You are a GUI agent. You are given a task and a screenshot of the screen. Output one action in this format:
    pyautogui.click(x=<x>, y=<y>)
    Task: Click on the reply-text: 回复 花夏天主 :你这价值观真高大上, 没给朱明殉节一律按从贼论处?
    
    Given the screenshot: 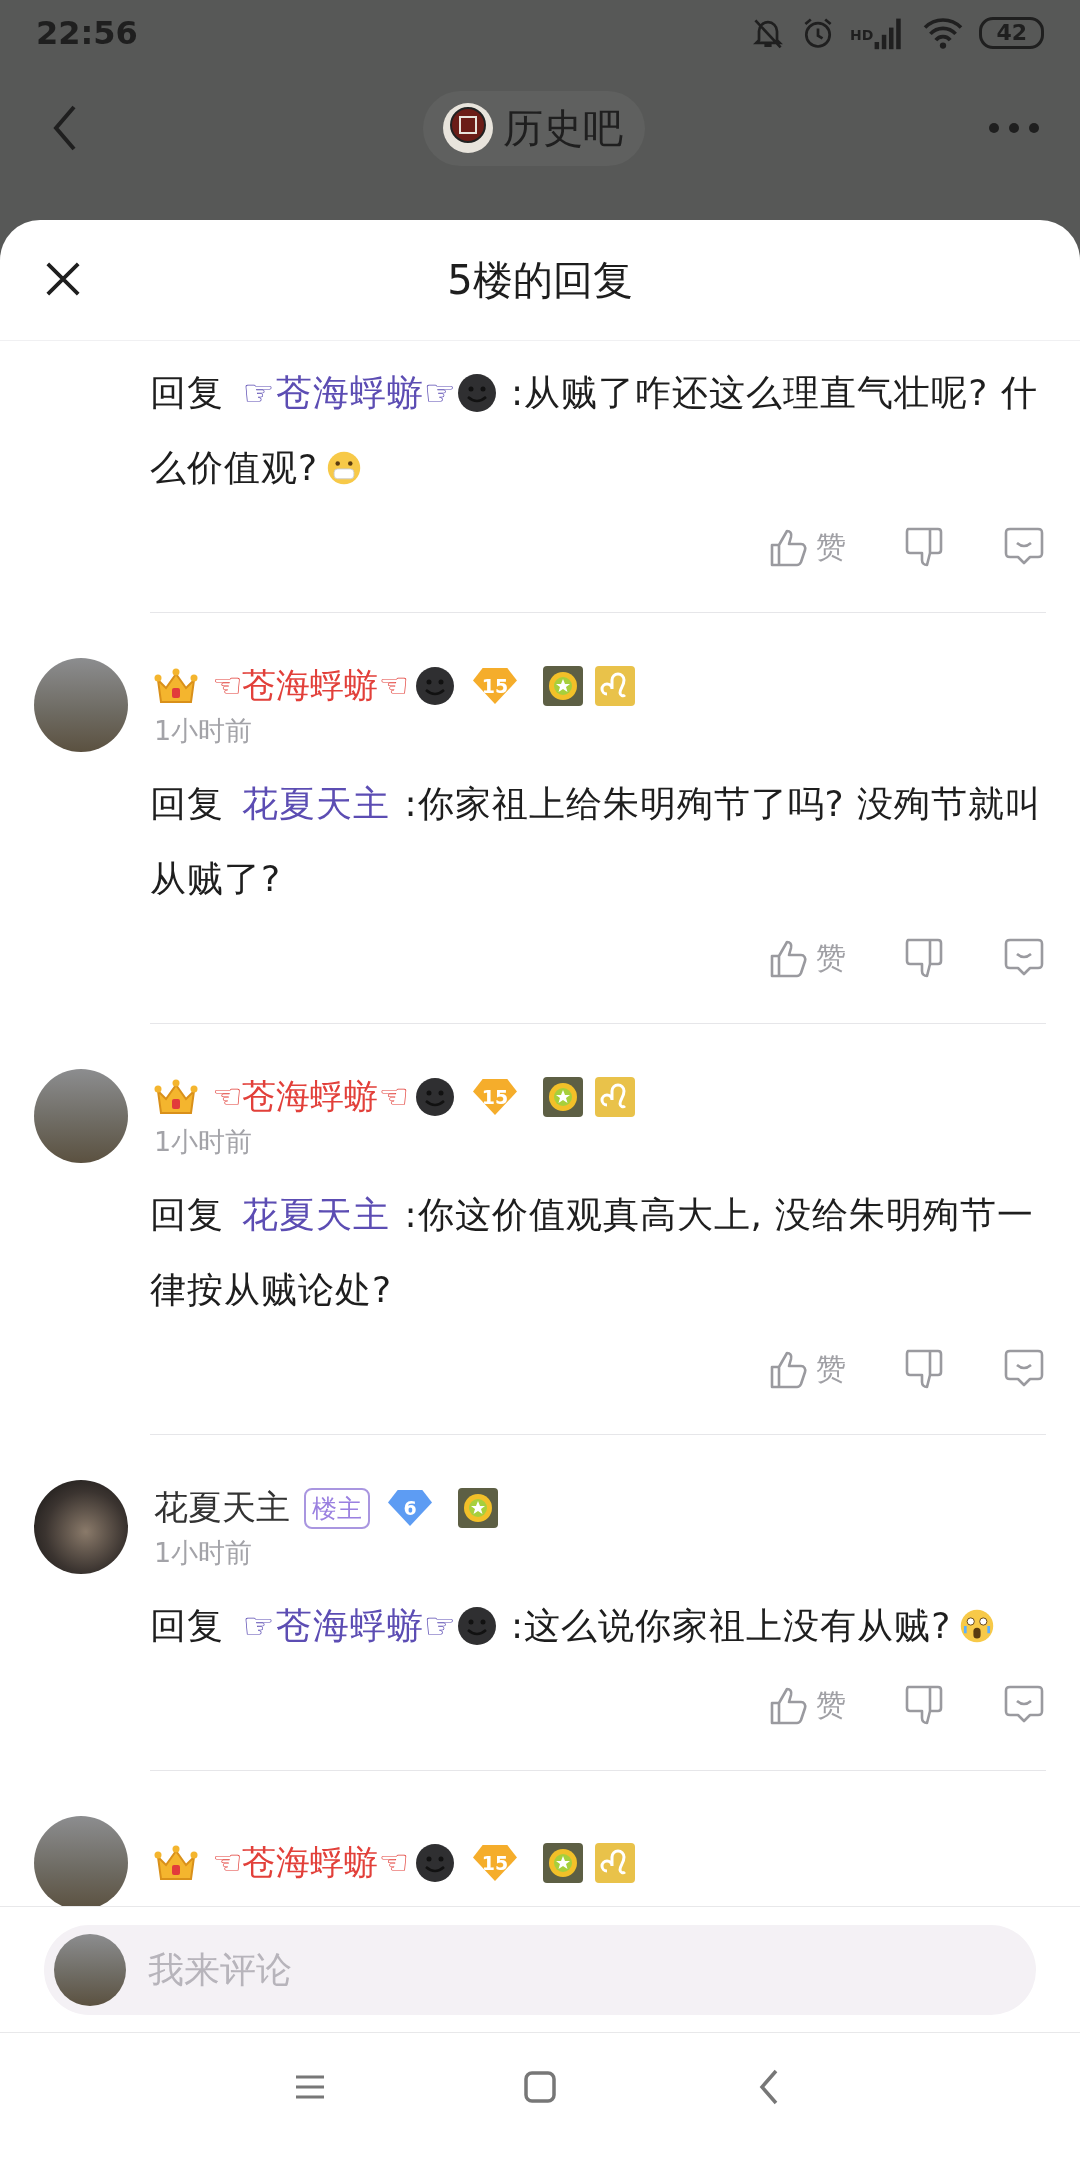 What is the action you would take?
    pyautogui.click(x=593, y=1252)
    